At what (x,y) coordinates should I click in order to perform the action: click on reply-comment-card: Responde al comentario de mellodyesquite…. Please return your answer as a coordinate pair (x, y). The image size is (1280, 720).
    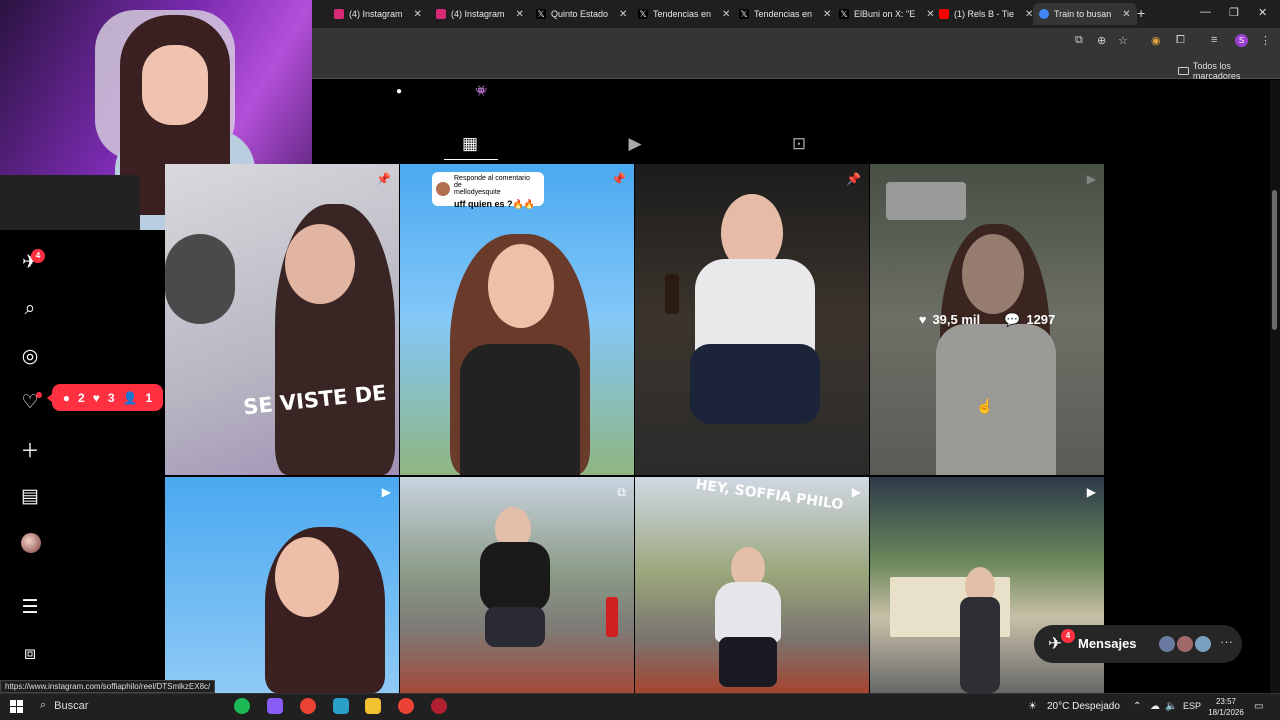
    Looking at the image, I should click on (488, 190).